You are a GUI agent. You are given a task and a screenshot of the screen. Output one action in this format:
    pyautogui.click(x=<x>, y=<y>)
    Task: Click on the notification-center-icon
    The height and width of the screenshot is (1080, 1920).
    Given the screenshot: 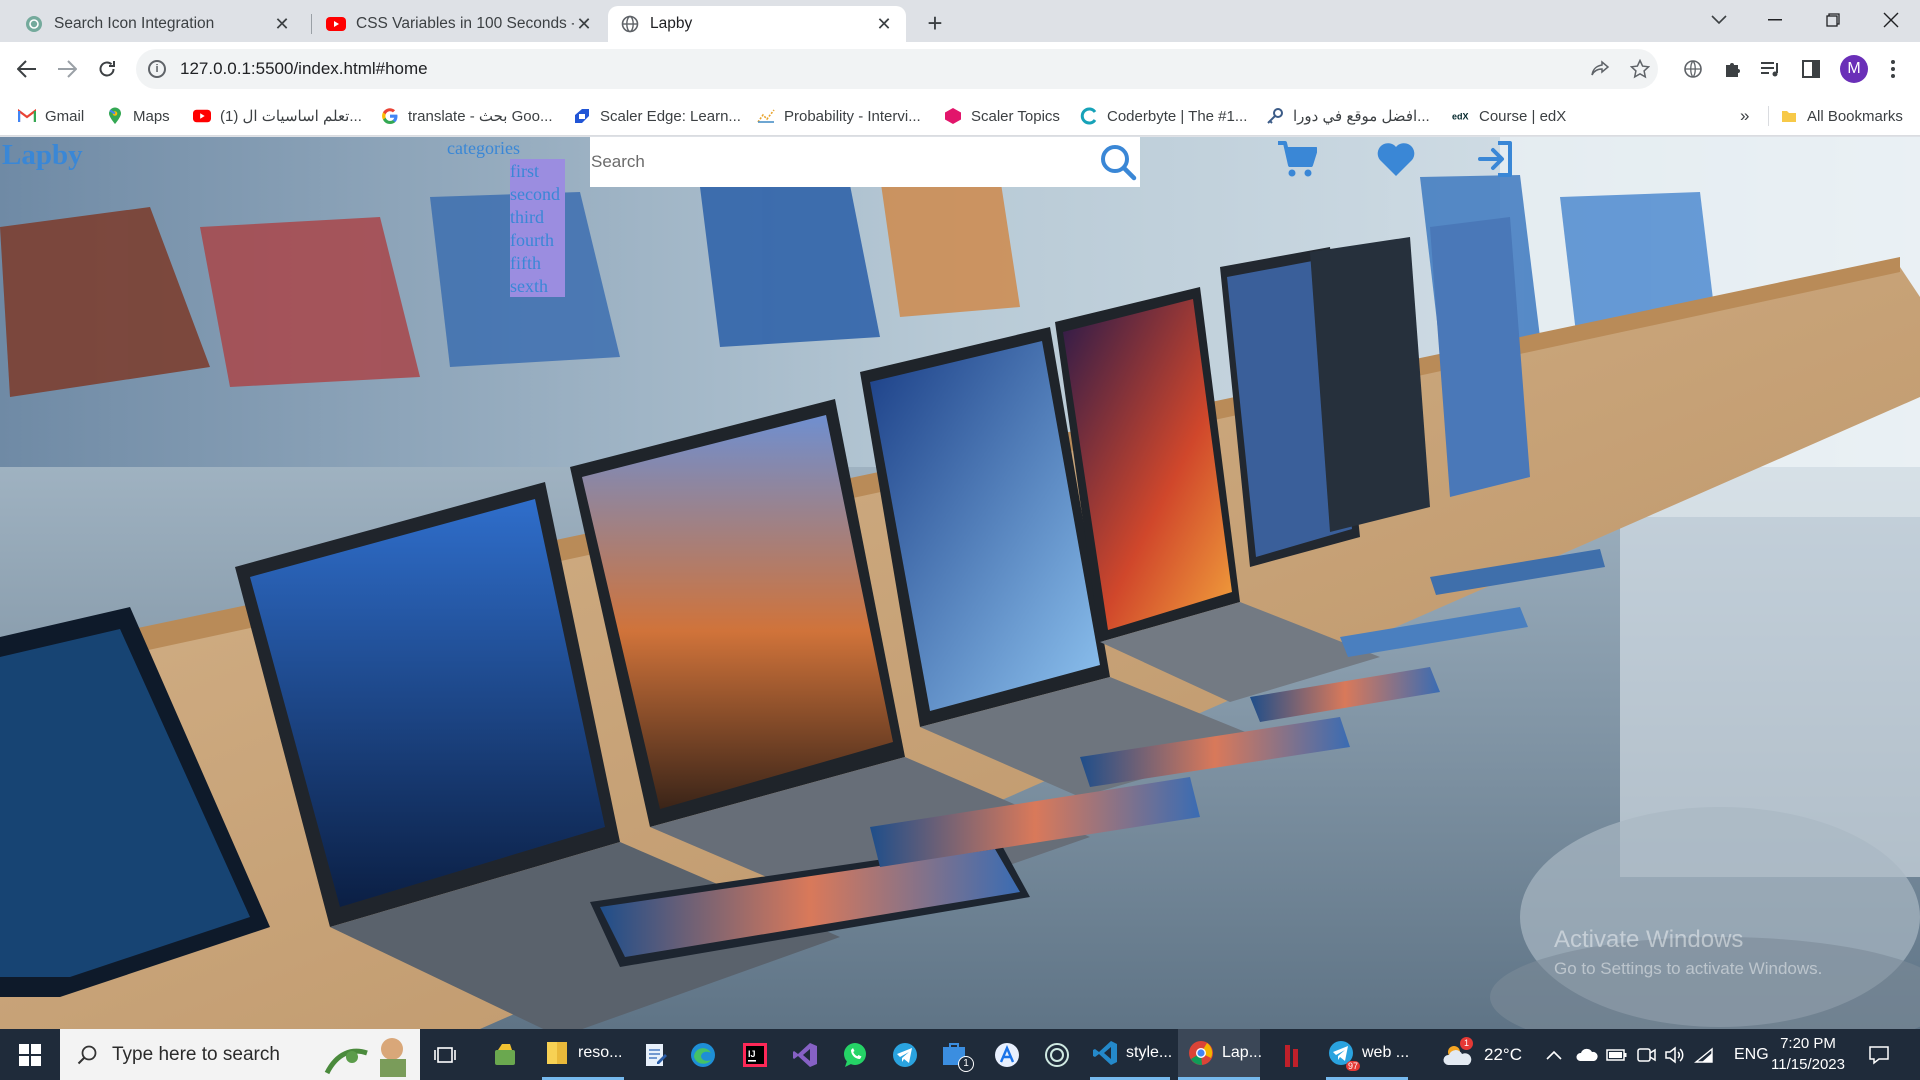 What is the action you would take?
    pyautogui.click(x=1879, y=1054)
    